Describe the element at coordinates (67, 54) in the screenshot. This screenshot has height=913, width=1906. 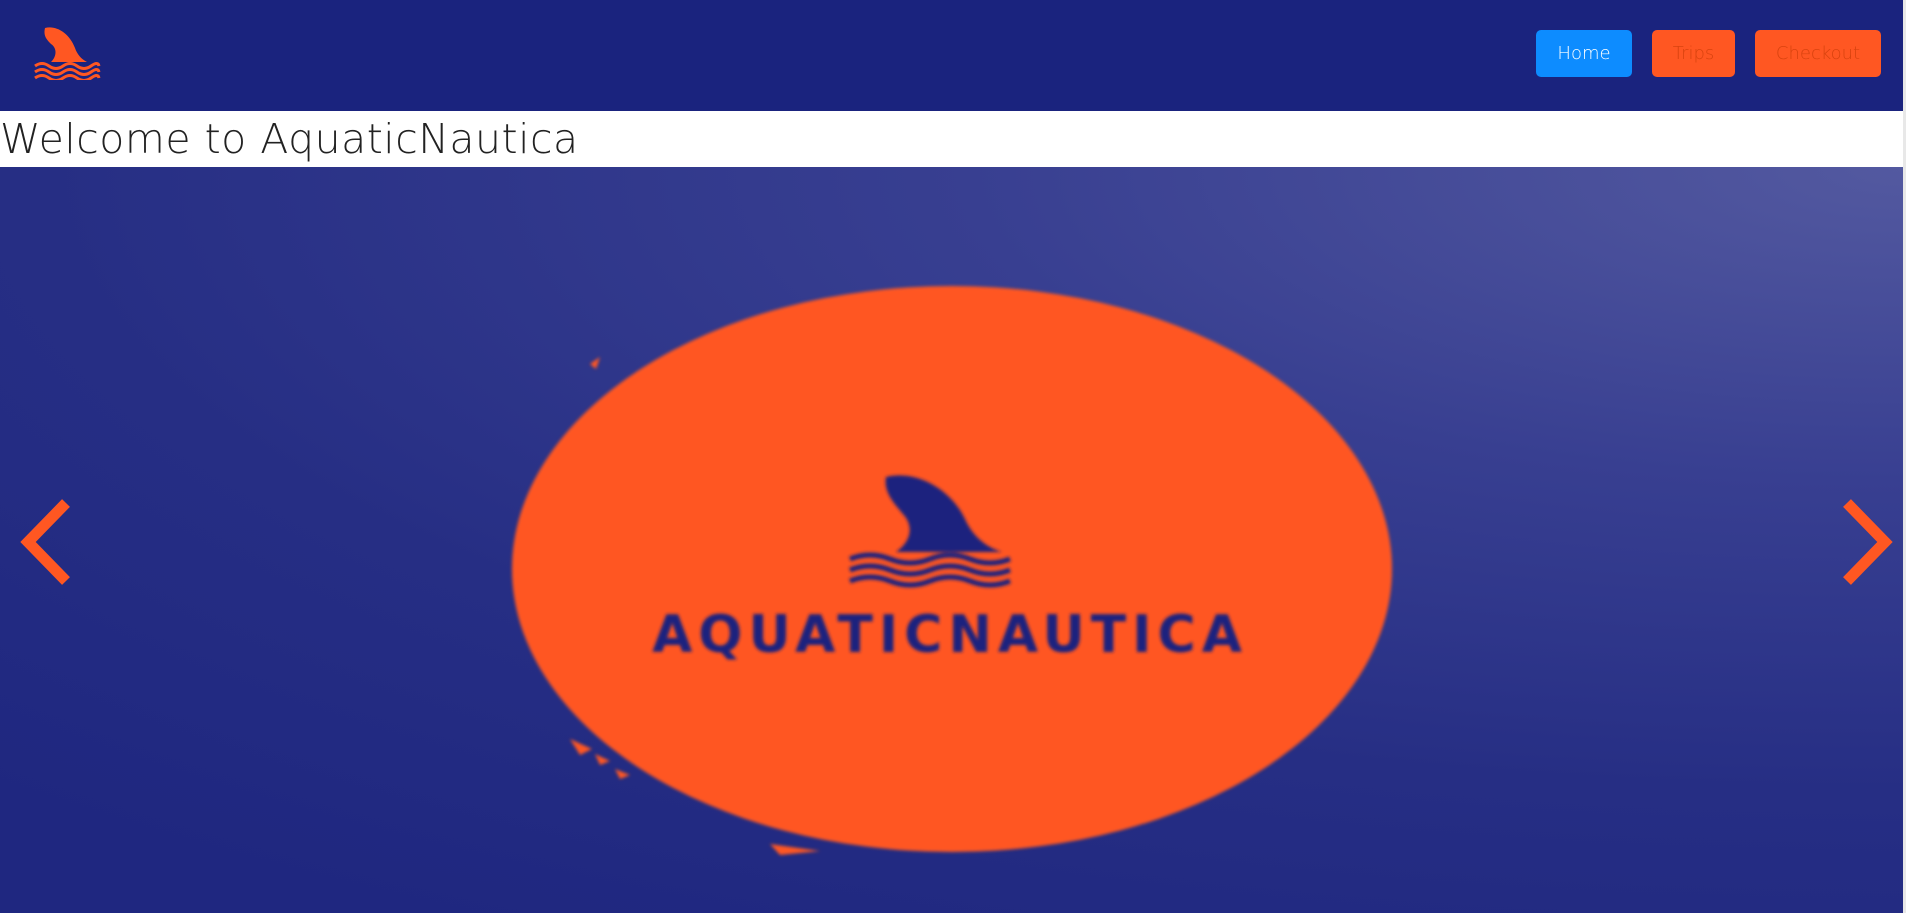
I see `shark-fin-logo-icon` at that location.